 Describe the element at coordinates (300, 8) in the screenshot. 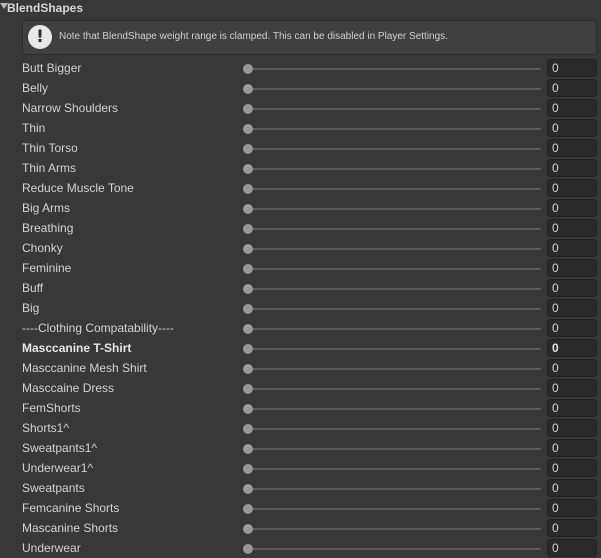

I see `blendshapes-foldout-header: BlendShapes` at that location.